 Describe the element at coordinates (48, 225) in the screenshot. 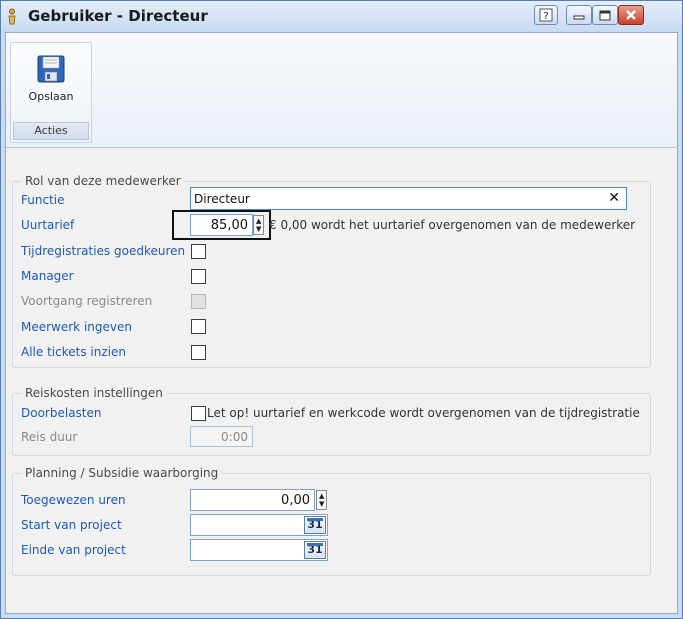

I see `uurtarief-label: Uurtarief` at that location.